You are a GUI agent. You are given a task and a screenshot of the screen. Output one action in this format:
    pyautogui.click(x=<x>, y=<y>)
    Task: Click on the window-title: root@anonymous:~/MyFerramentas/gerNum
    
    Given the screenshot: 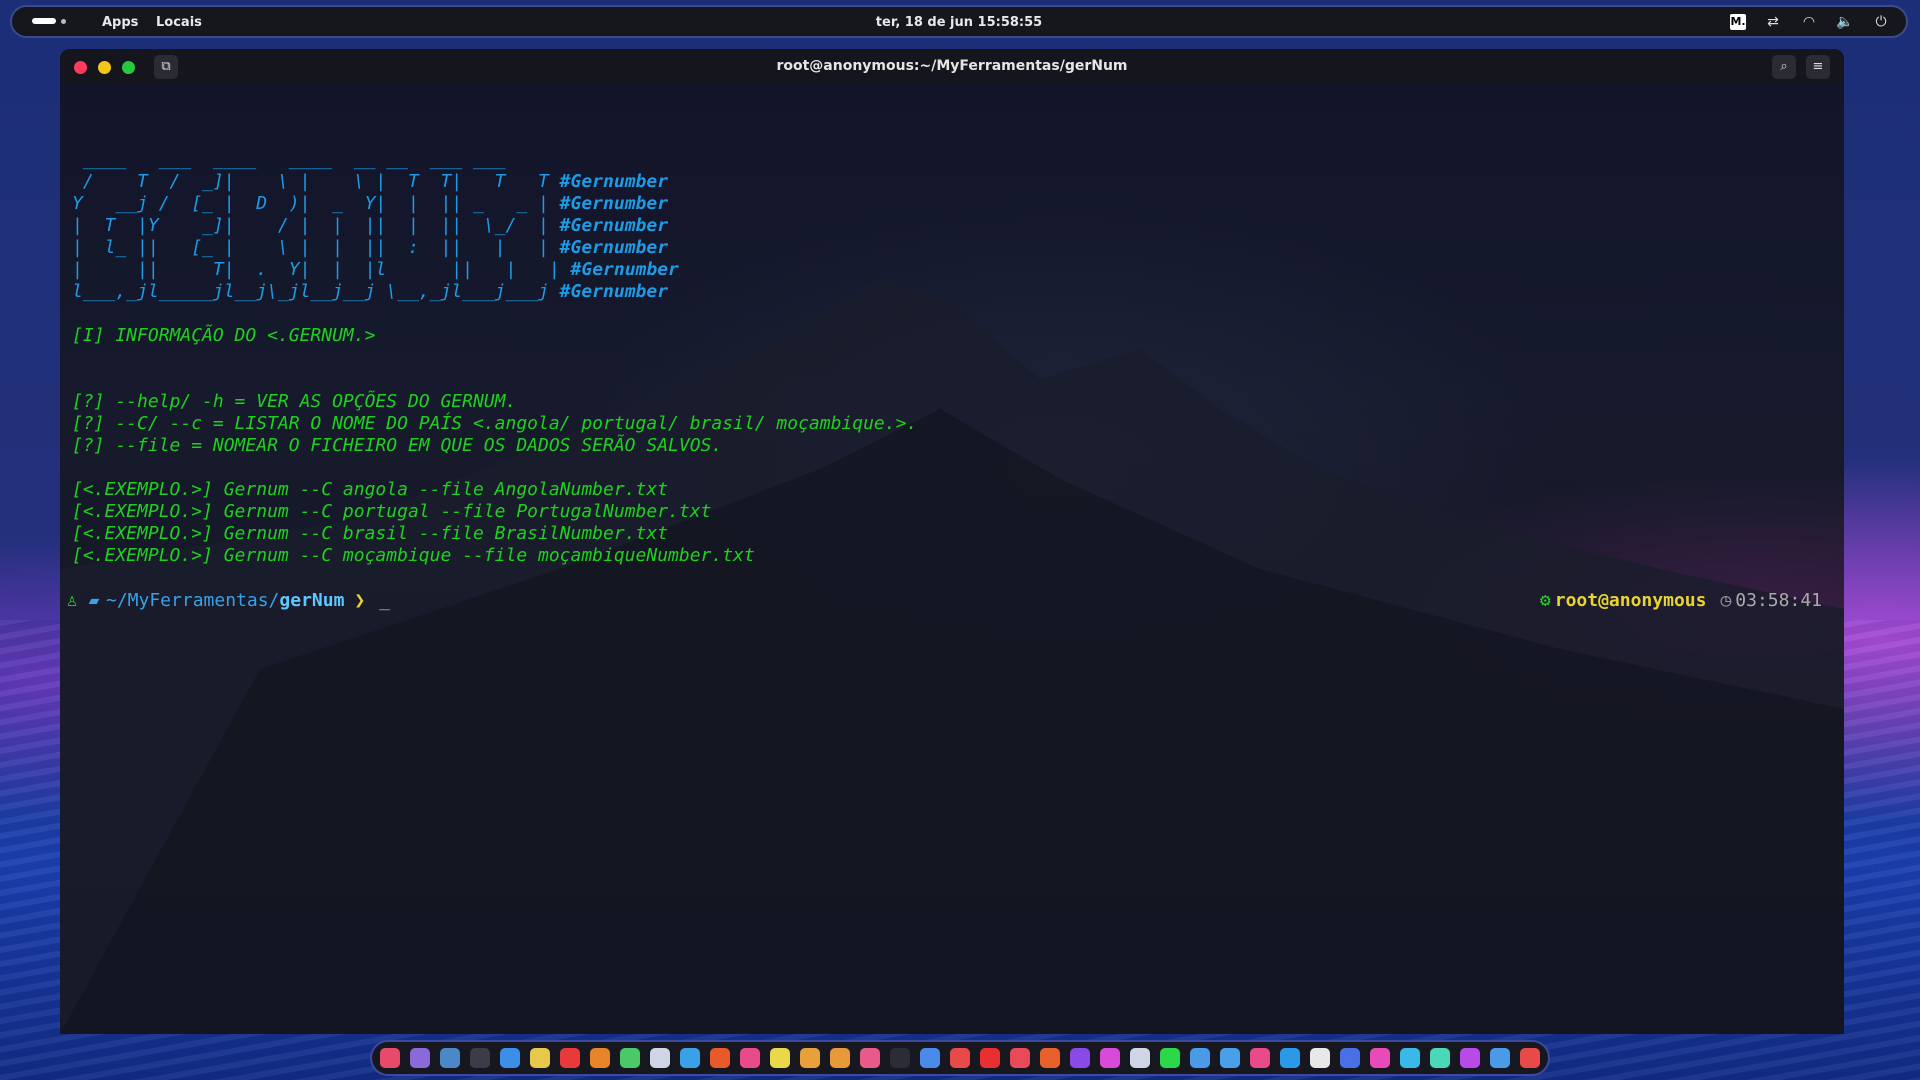 What is the action you would take?
    pyautogui.click(x=952, y=66)
    